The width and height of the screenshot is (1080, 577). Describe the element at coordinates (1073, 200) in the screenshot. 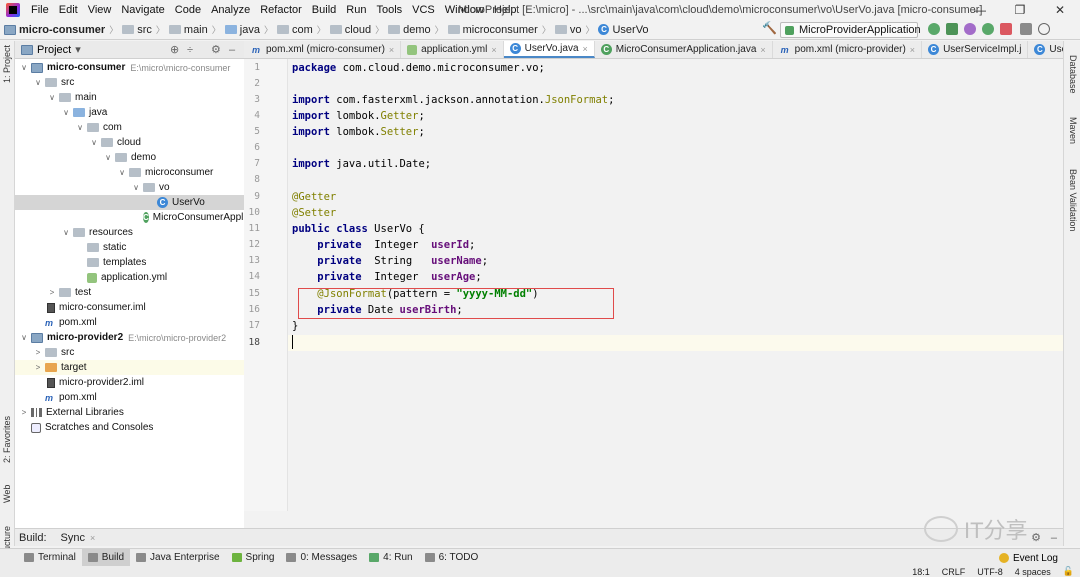

I see `bean-validation-tool-tab: Bean Validation` at that location.